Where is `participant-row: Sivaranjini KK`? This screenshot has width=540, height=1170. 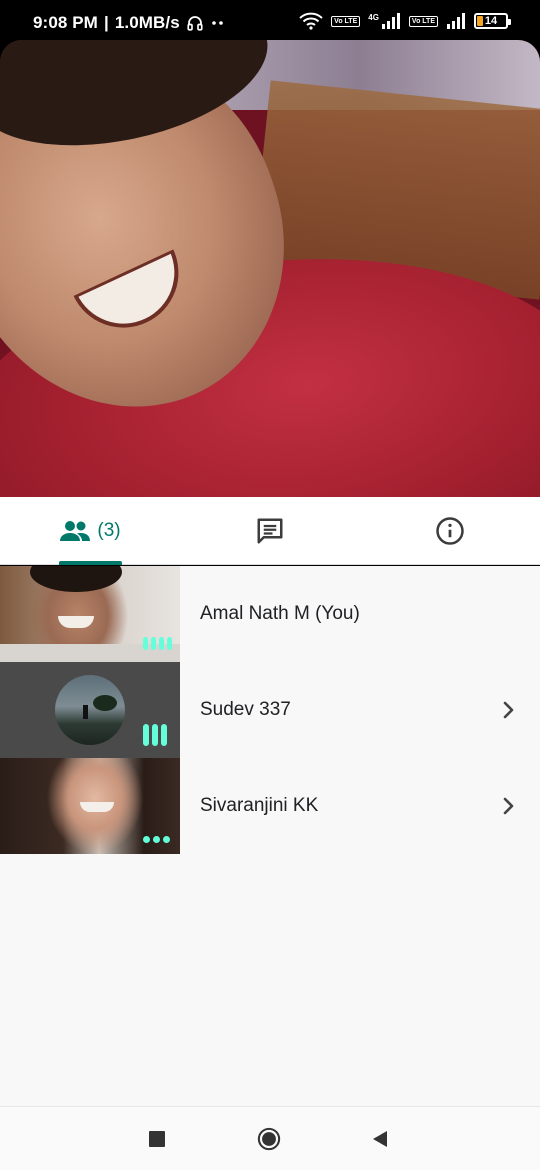 participant-row: Sivaranjini KK is located at coordinates (270, 806).